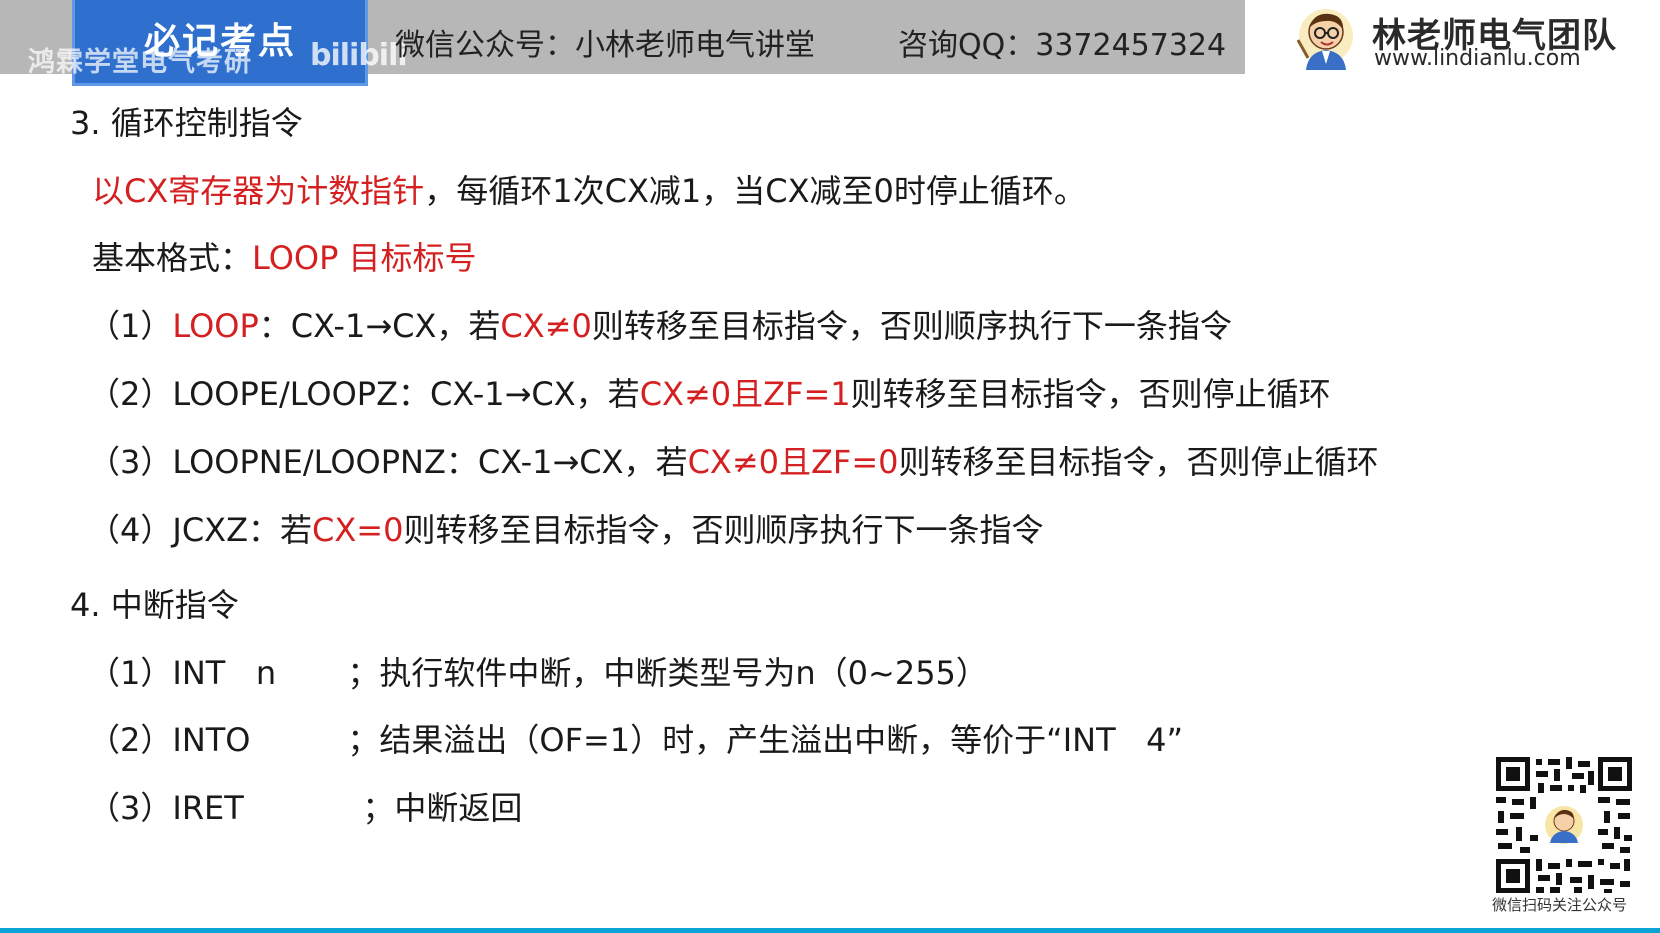 This screenshot has height=933, width=1660. I want to click on item-instruction: JCXZ, so click(210, 530).